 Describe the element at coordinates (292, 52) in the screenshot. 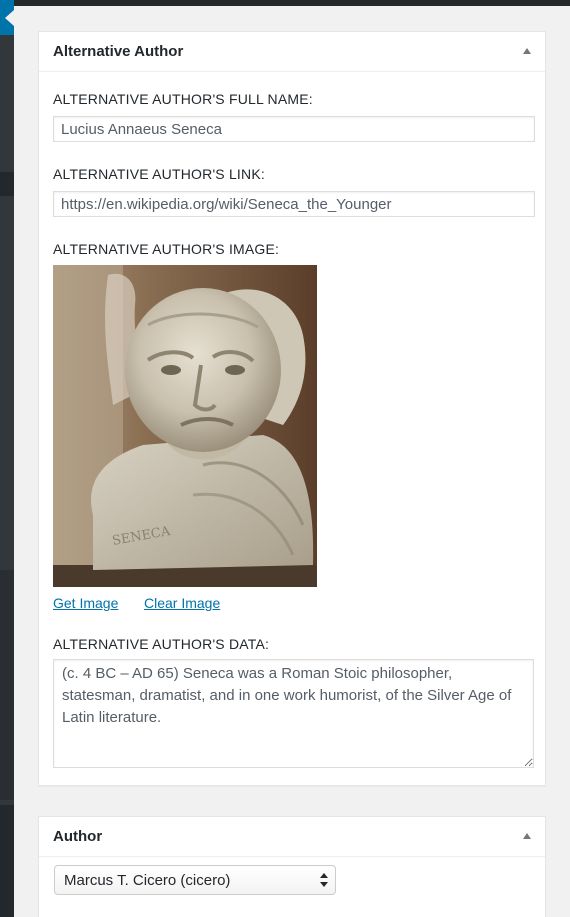

I see `postbox-header: Alternative Author` at that location.